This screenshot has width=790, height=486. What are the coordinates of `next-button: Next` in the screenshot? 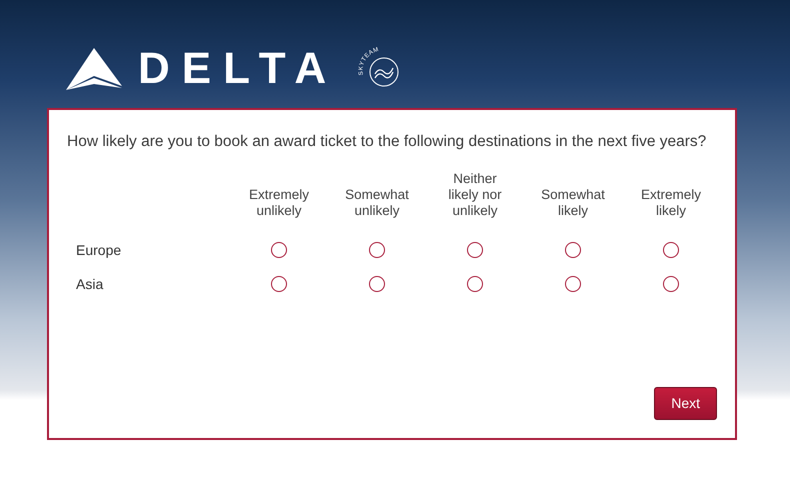 It's located at (685, 403).